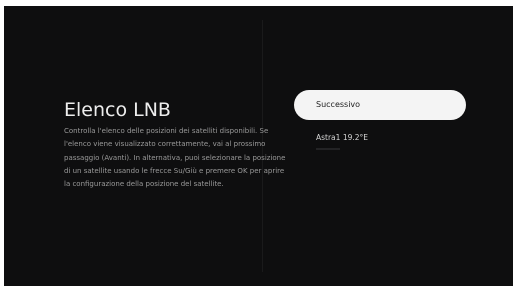 This screenshot has width=517, height=292. Describe the element at coordinates (386, 143) in the screenshot. I see `satellite-list-item: Astra1 19.2°E` at that location.